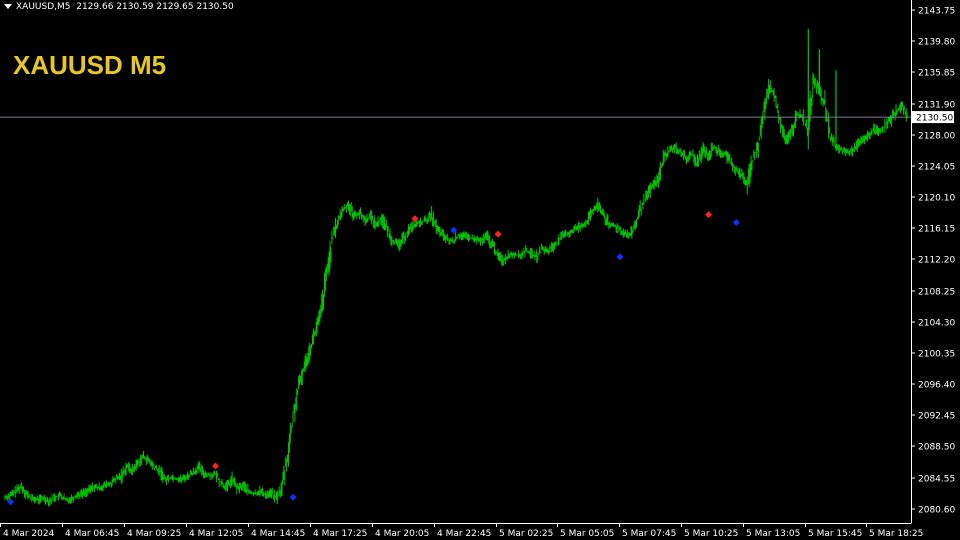  What do you see at coordinates (936, 355) in the screenshot?
I see `y-tick-label: 2100.35` at bounding box center [936, 355].